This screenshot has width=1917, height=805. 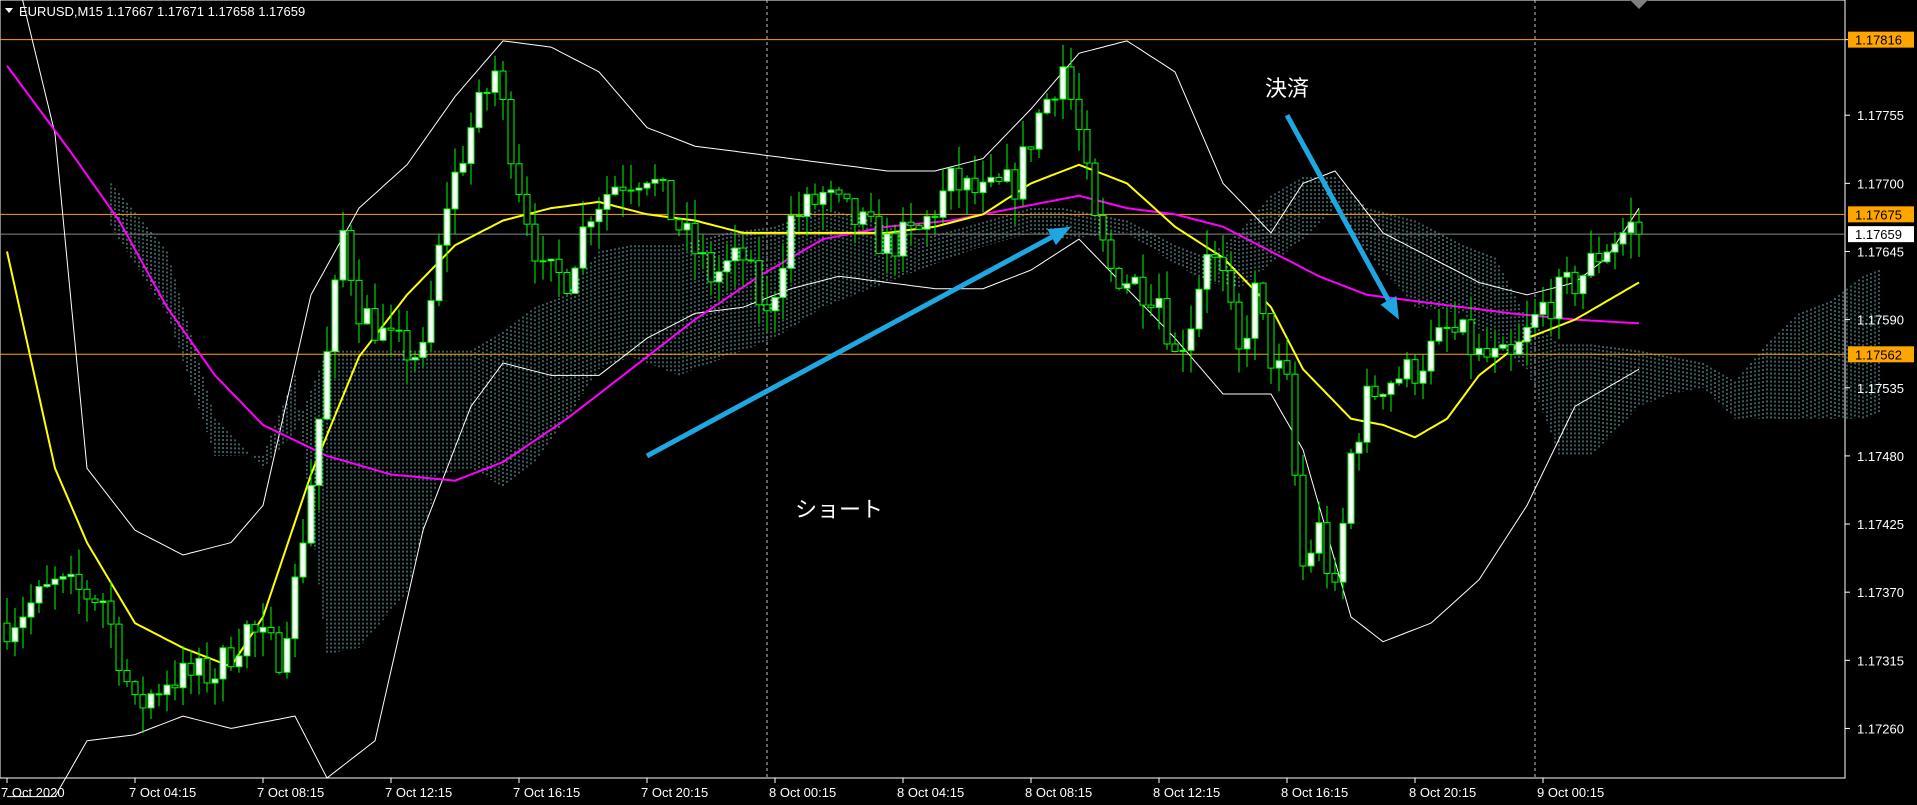 What do you see at coordinates (1880, 251) in the screenshot?
I see `y-tick-label: 1.17645` at bounding box center [1880, 251].